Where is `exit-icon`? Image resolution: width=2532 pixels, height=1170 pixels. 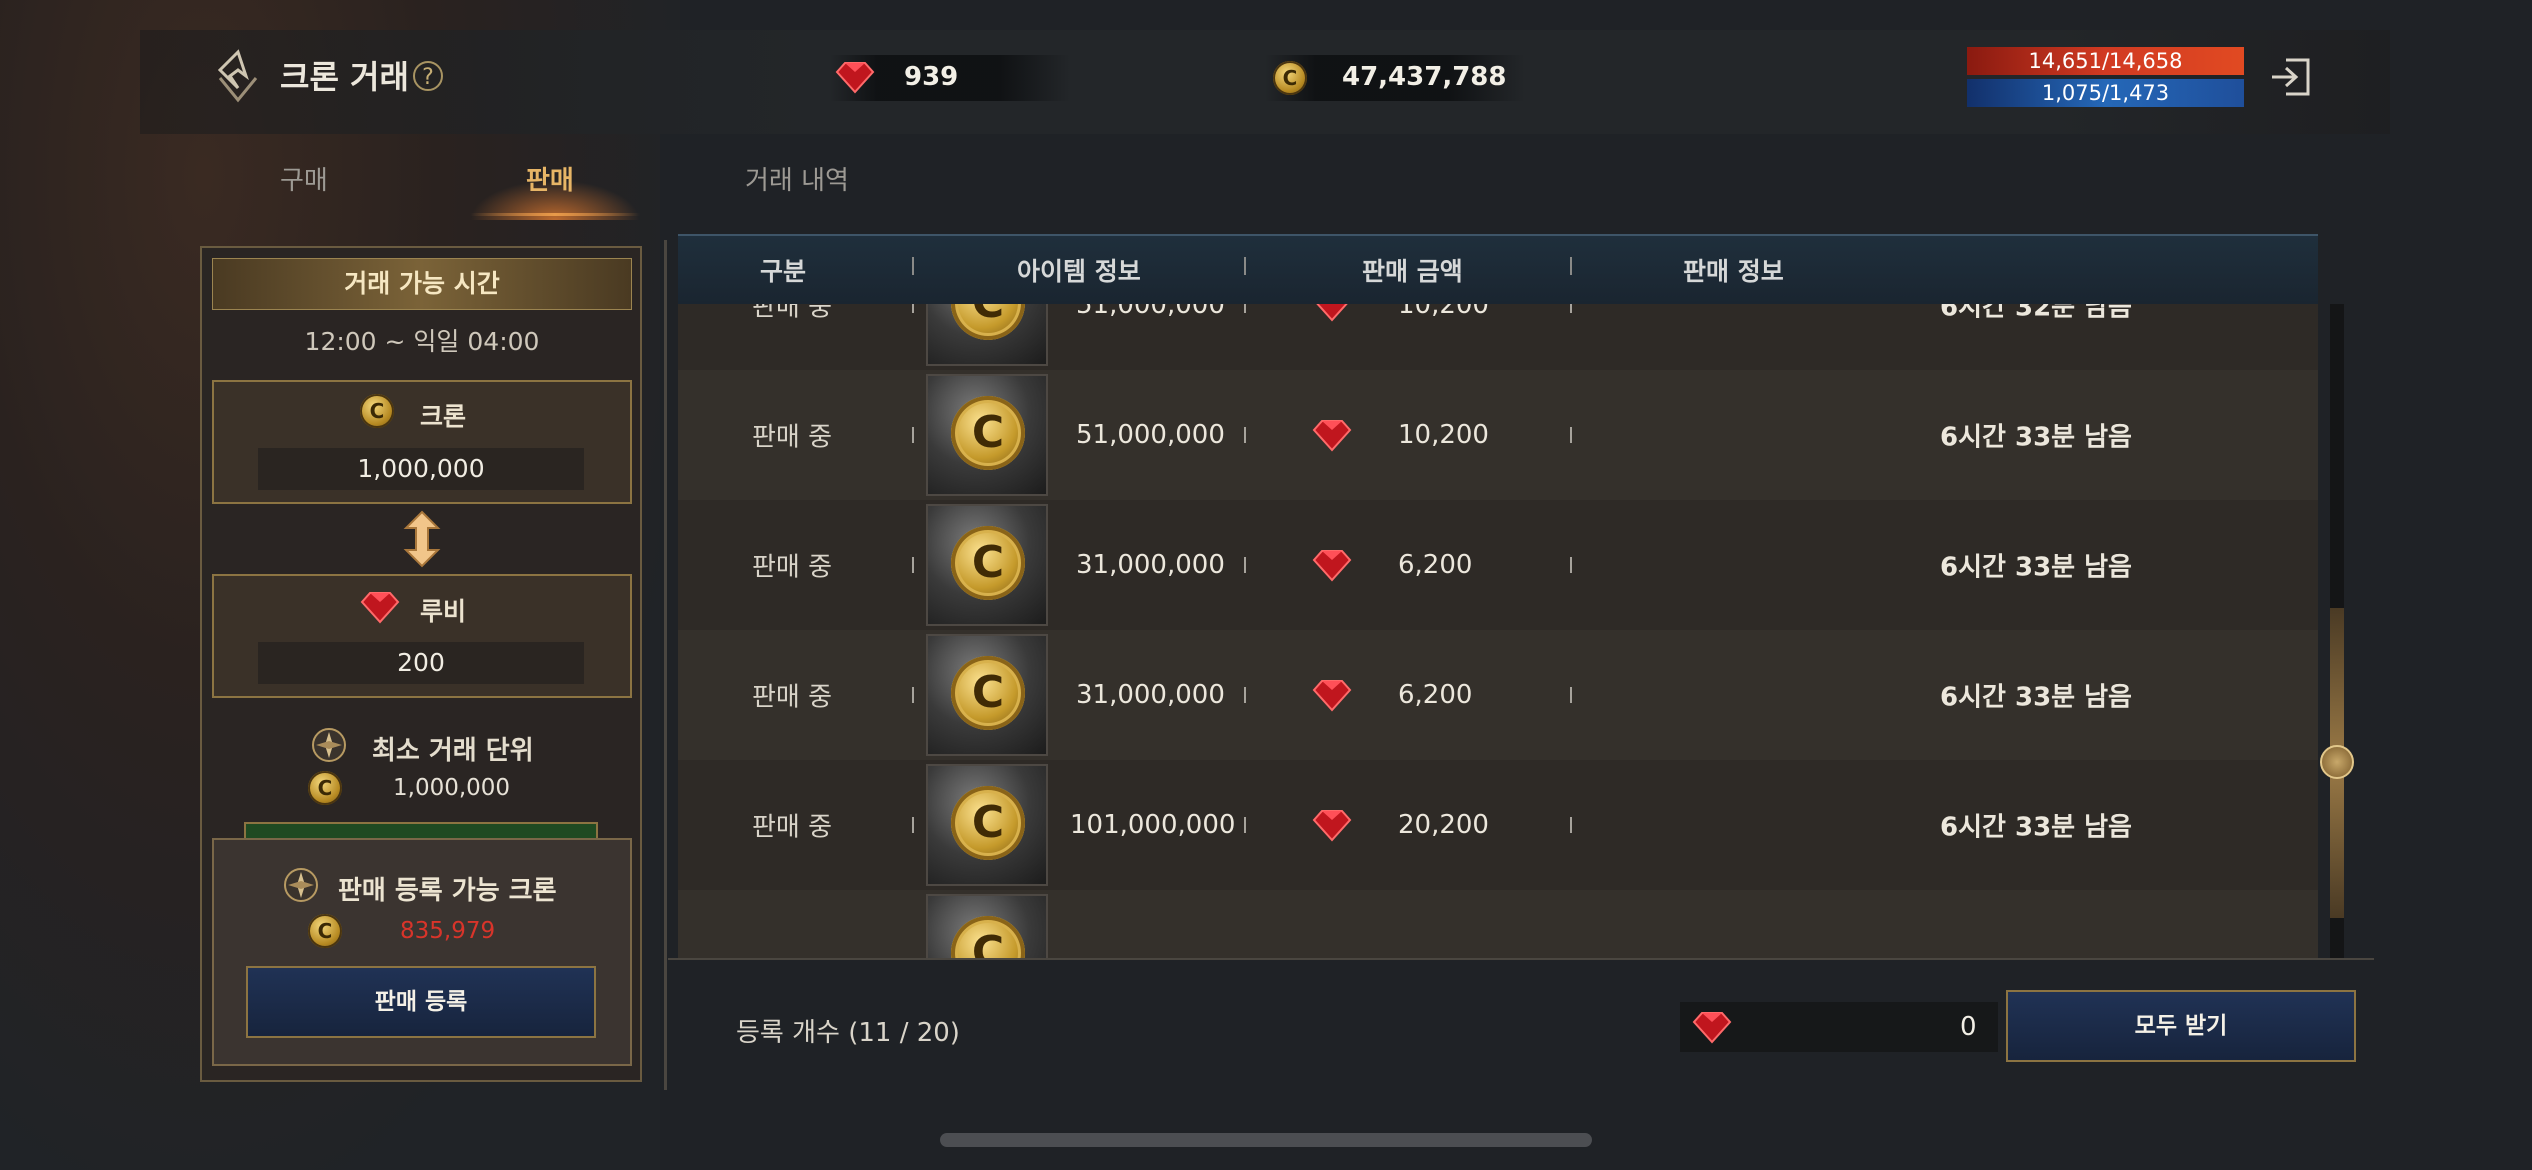
exit-icon is located at coordinates (2291, 77).